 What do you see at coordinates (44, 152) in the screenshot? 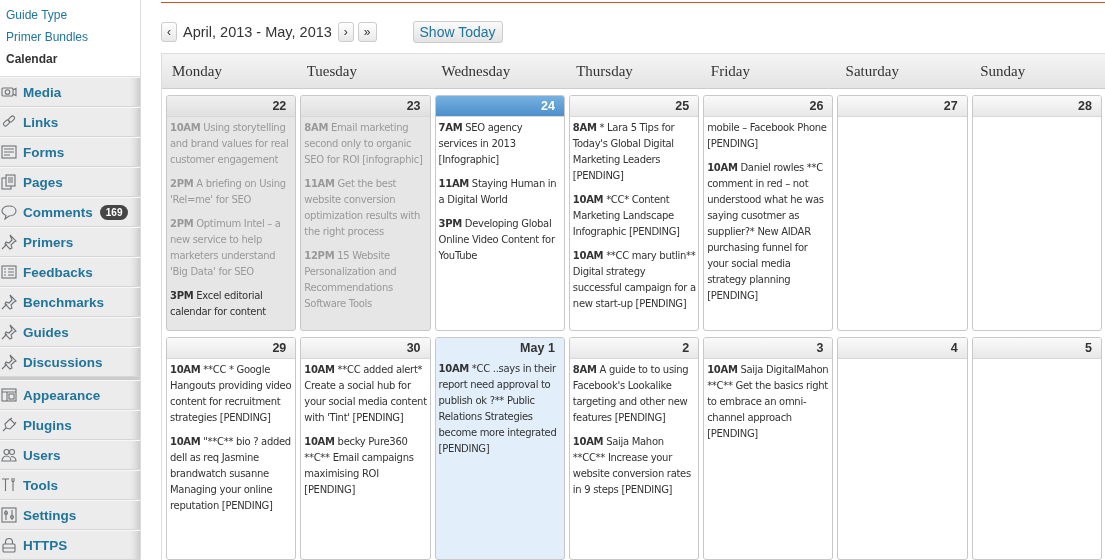
I see `menu-label: Forms` at bounding box center [44, 152].